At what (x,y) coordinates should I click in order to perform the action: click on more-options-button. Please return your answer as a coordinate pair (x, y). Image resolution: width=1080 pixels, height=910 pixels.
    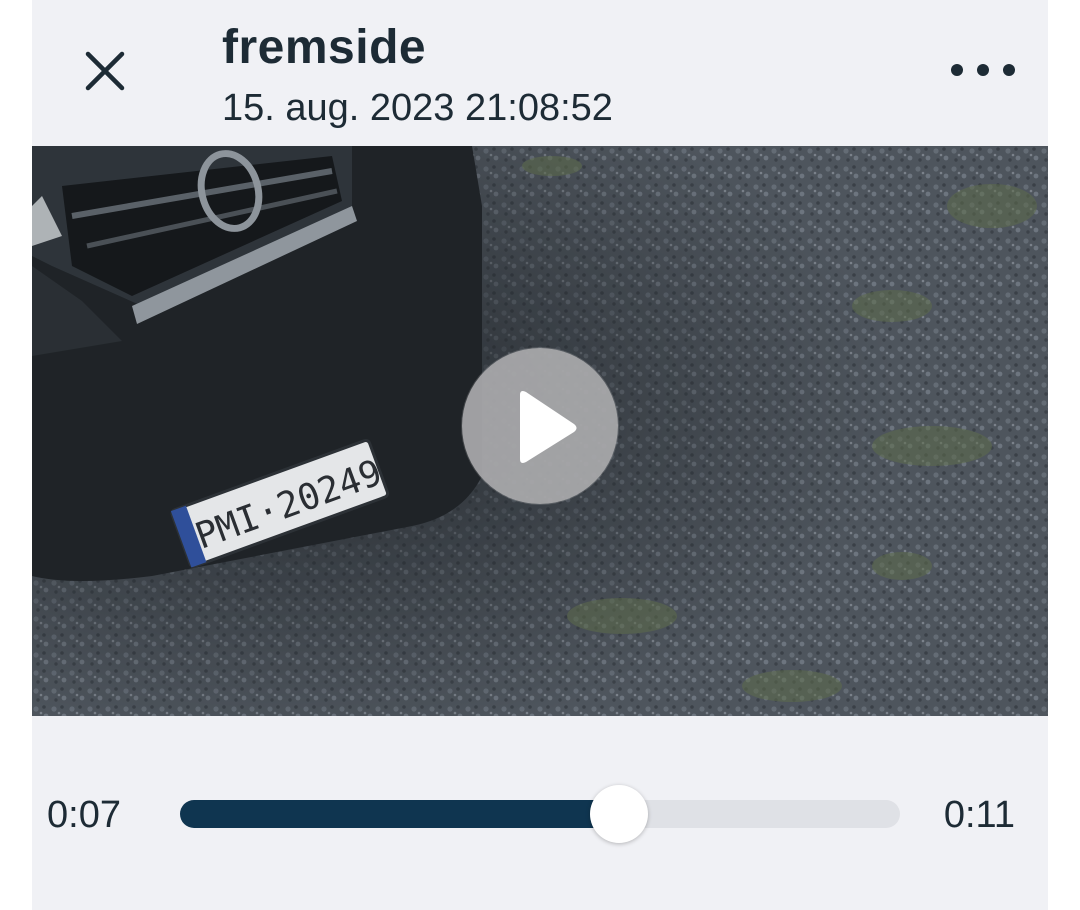
    Looking at the image, I should click on (983, 70).